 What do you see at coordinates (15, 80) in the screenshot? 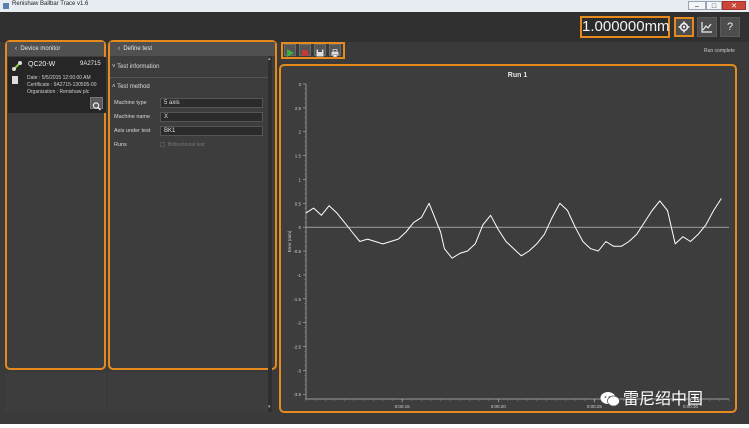
I see `certificate-icon` at bounding box center [15, 80].